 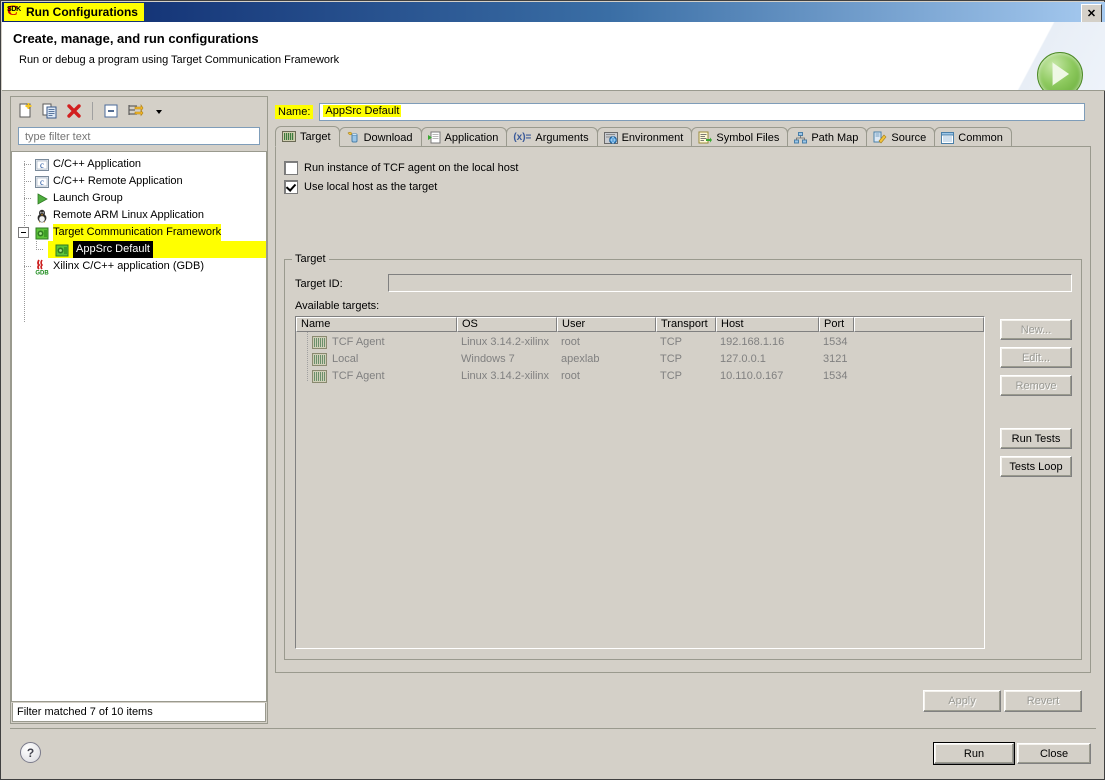 I want to click on copy-icon, so click(x=50, y=111).